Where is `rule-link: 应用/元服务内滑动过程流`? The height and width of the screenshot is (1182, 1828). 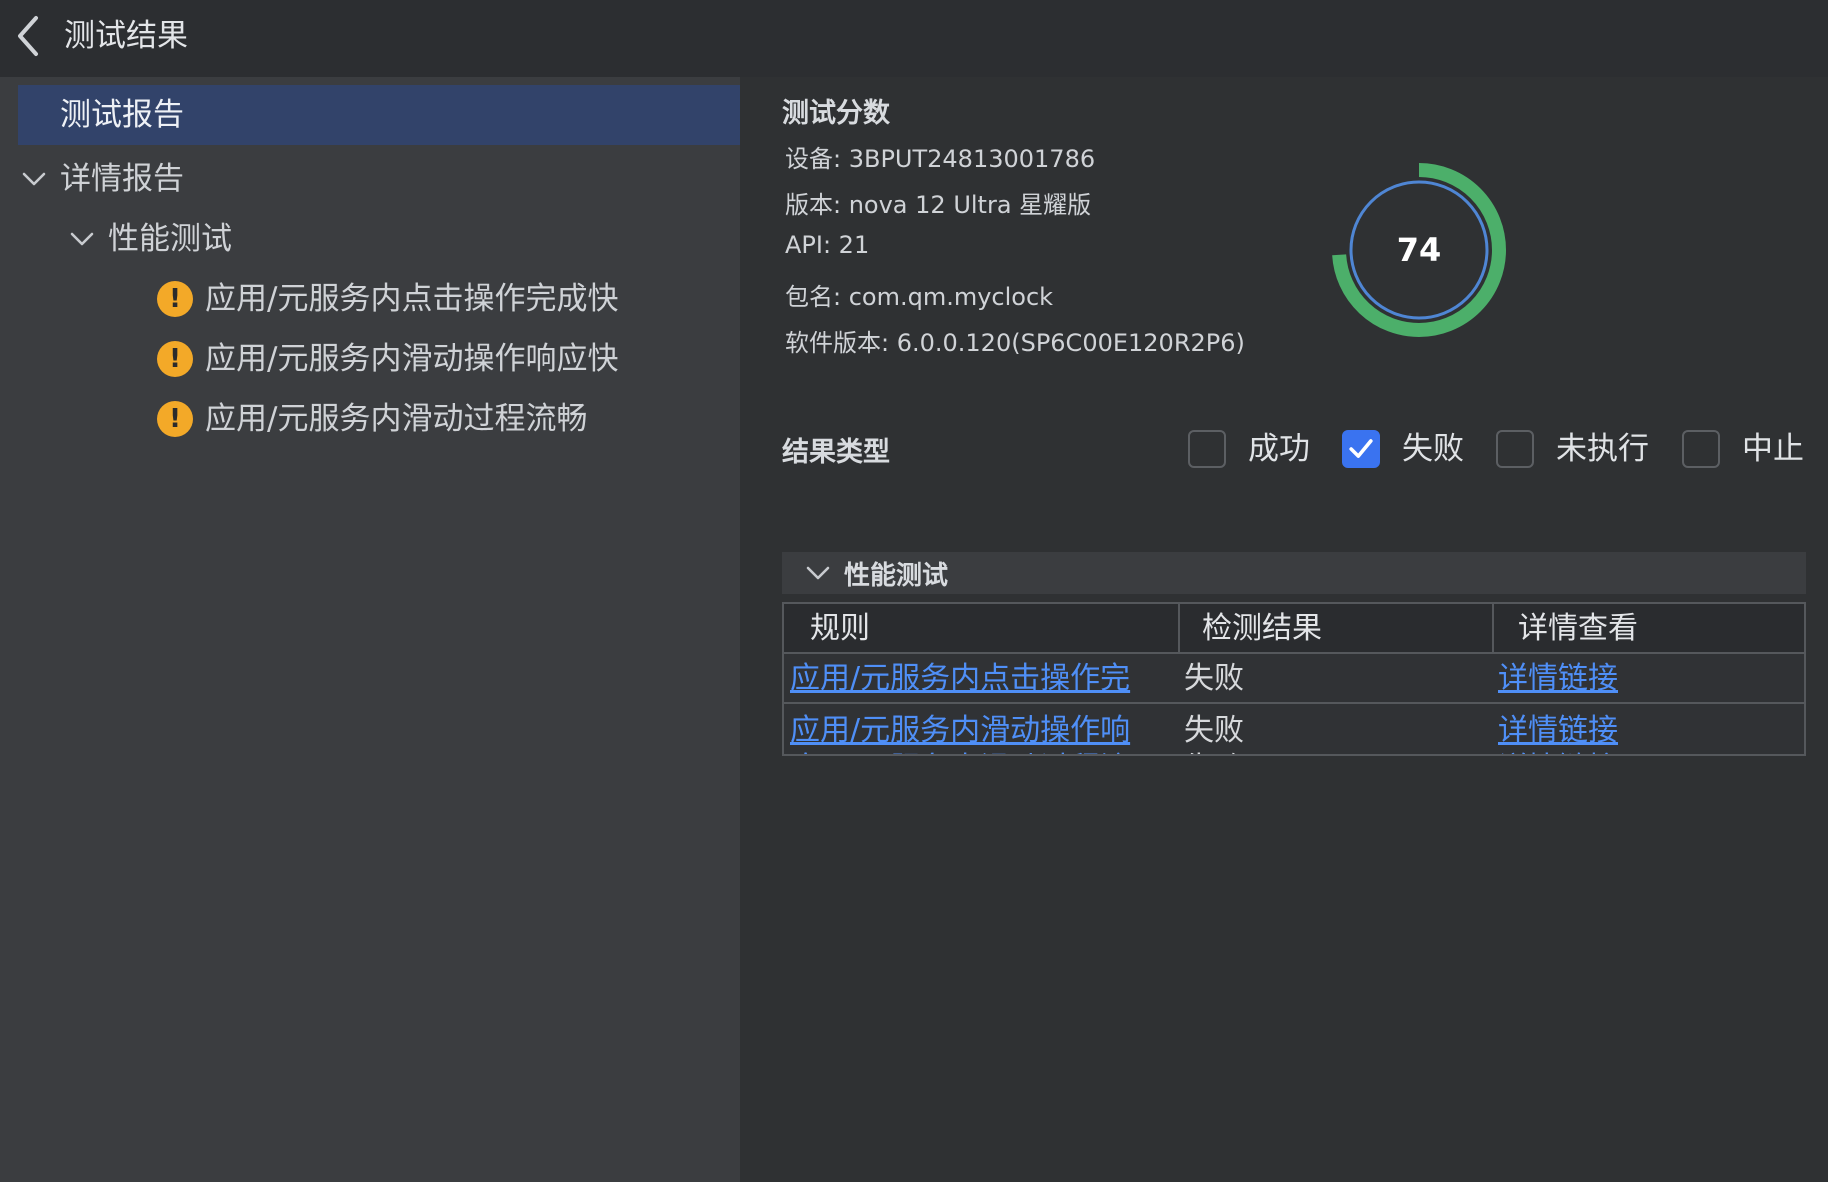
rule-link: 应用/元服务内滑动过程流 is located at coordinates (982, 749).